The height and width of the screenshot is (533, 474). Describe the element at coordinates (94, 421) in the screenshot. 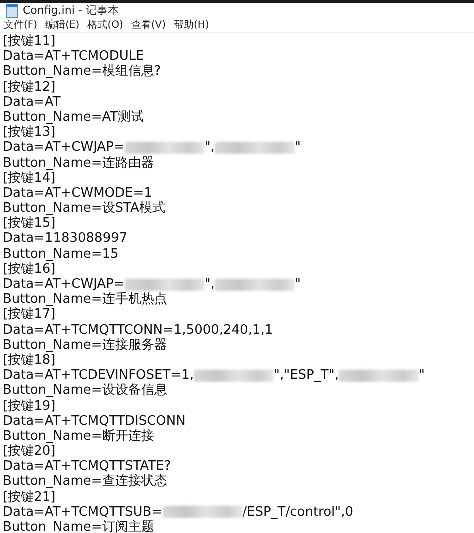

I see `text-line: Data=AT+TCMQTTDISCONN` at that location.